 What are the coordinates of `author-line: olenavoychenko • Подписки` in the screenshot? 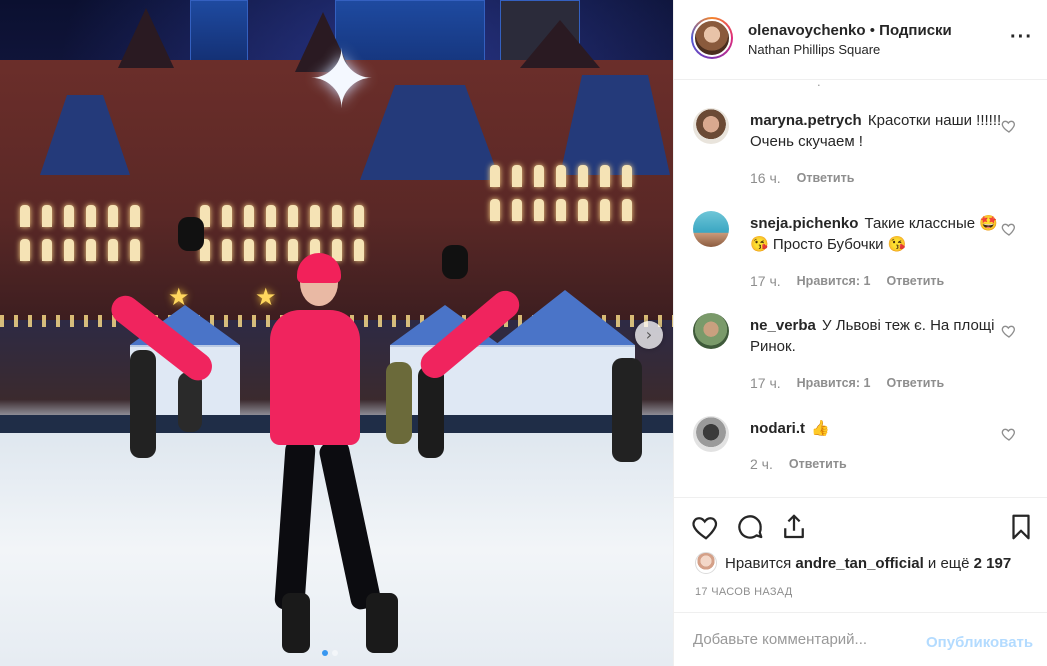 It's located at (850, 30).